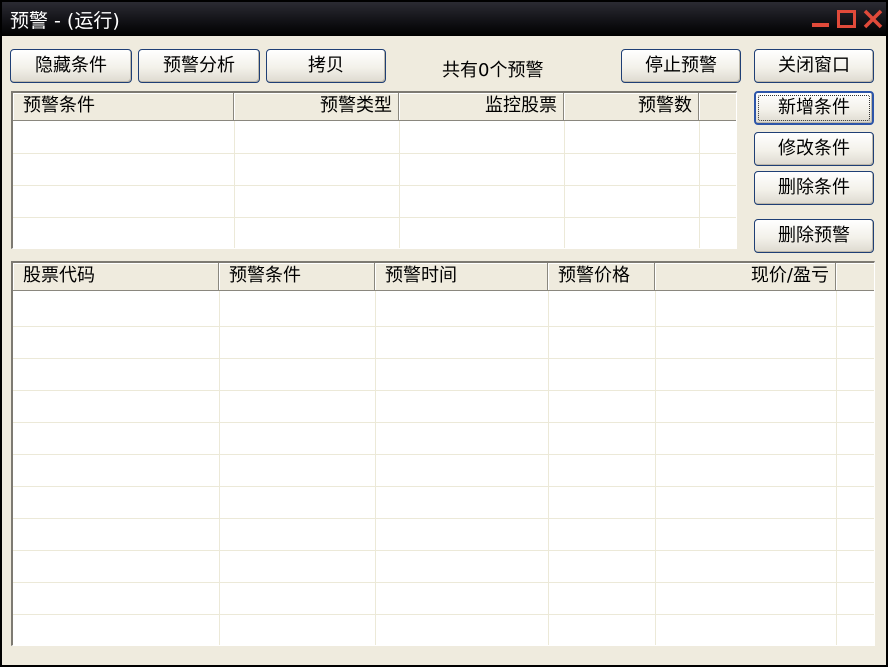 This screenshot has width=888, height=667. What do you see at coordinates (814, 188) in the screenshot?
I see `delete-condition-button: 删除条件` at bounding box center [814, 188].